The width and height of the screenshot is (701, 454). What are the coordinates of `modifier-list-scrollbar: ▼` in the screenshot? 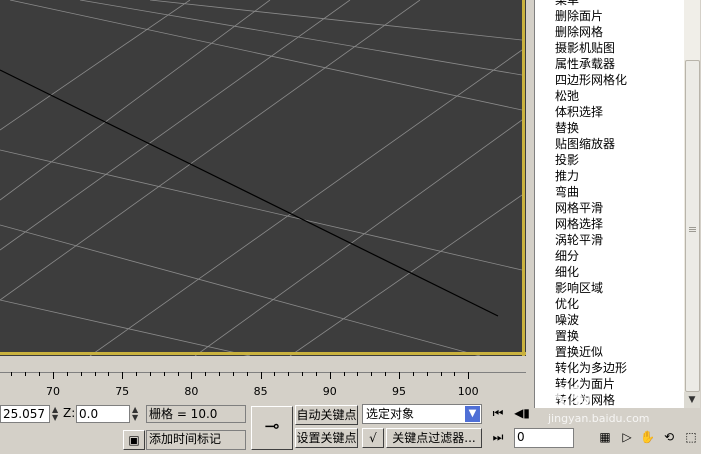 It's located at (692, 204).